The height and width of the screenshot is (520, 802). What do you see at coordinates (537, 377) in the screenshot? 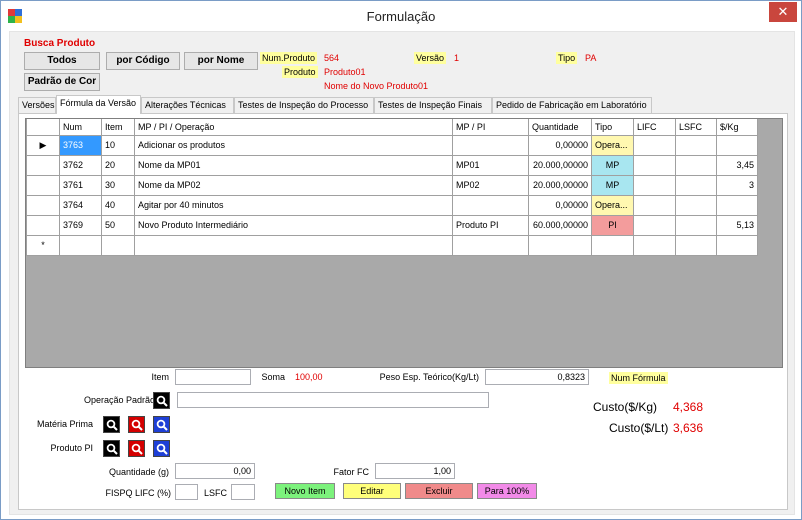
I see `peso-field: 0,8323` at bounding box center [537, 377].